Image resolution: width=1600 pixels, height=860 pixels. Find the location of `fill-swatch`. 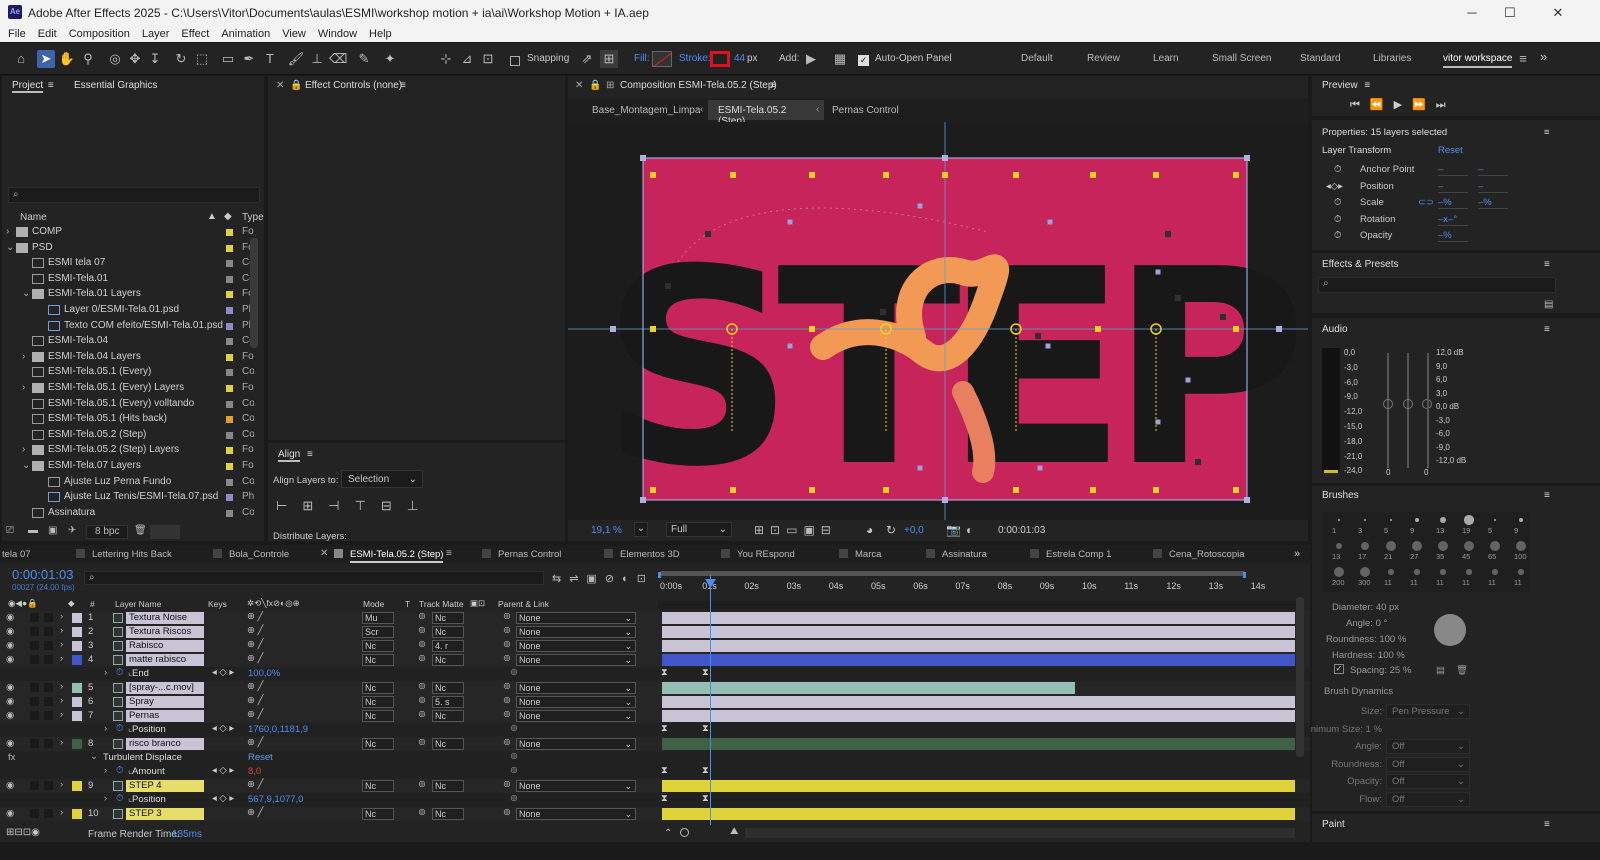

fill-swatch is located at coordinates (662, 59).